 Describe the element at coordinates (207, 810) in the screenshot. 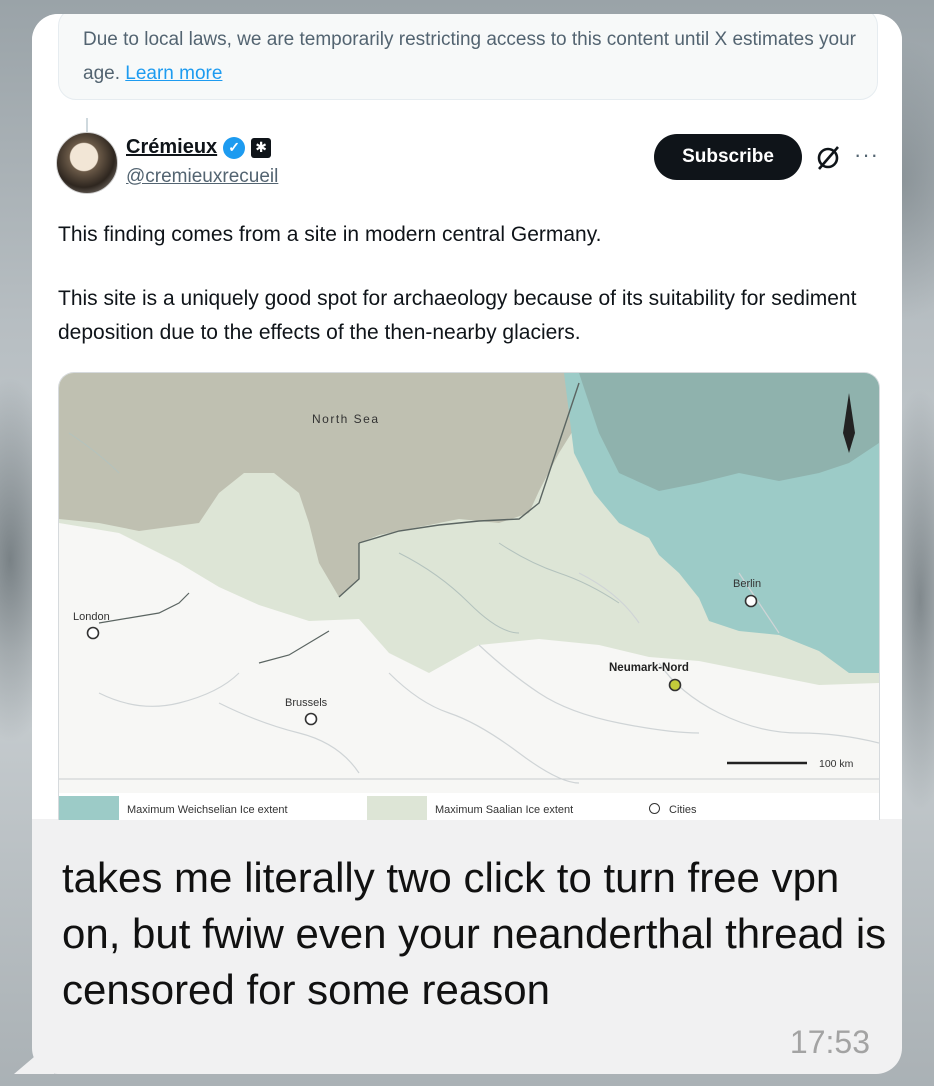

I see `weichselian-legend-label: Maximum Weichselian Ice extent` at that location.